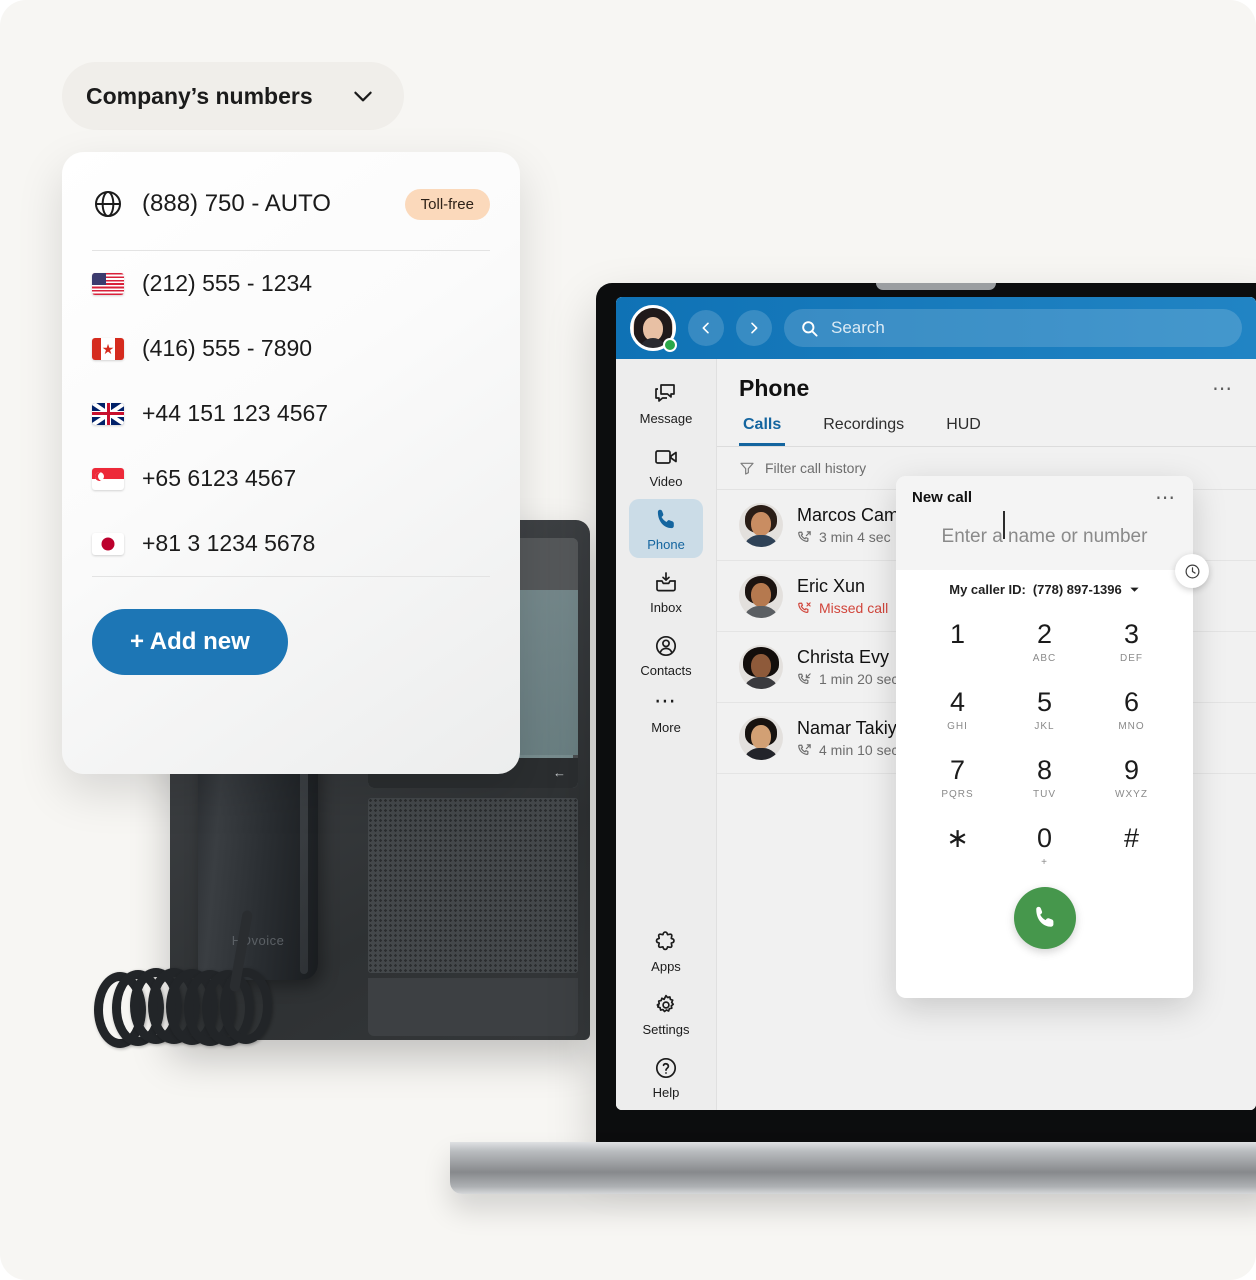 The image size is (1256, 1280). Describe the element at coordinates (957, 643) in the screenshot. I see `dialpad-key-1: 1` at that location.